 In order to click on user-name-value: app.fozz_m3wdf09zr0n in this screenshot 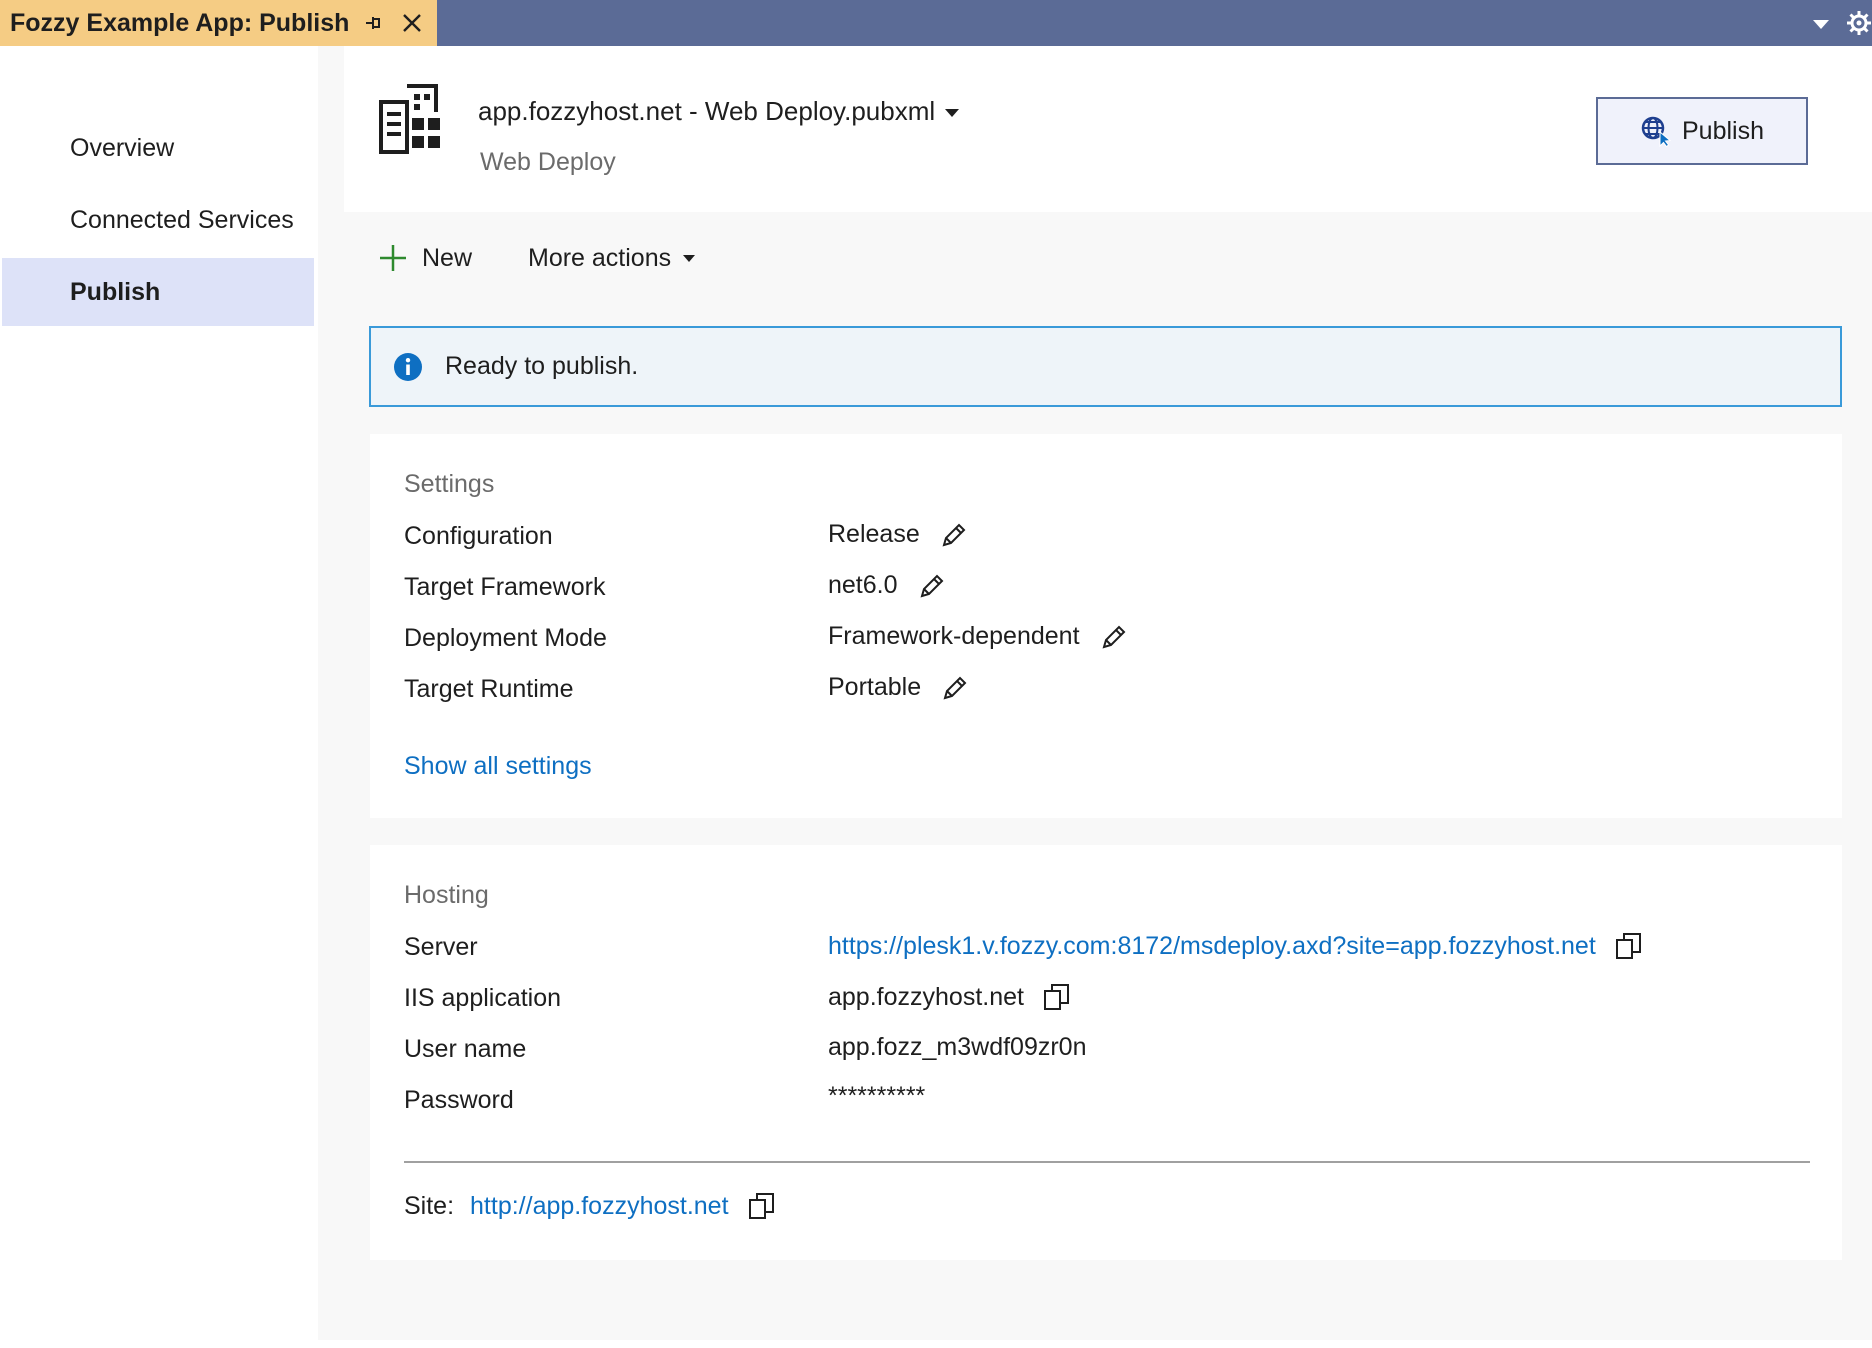, I will do `click(957, 1047)`.